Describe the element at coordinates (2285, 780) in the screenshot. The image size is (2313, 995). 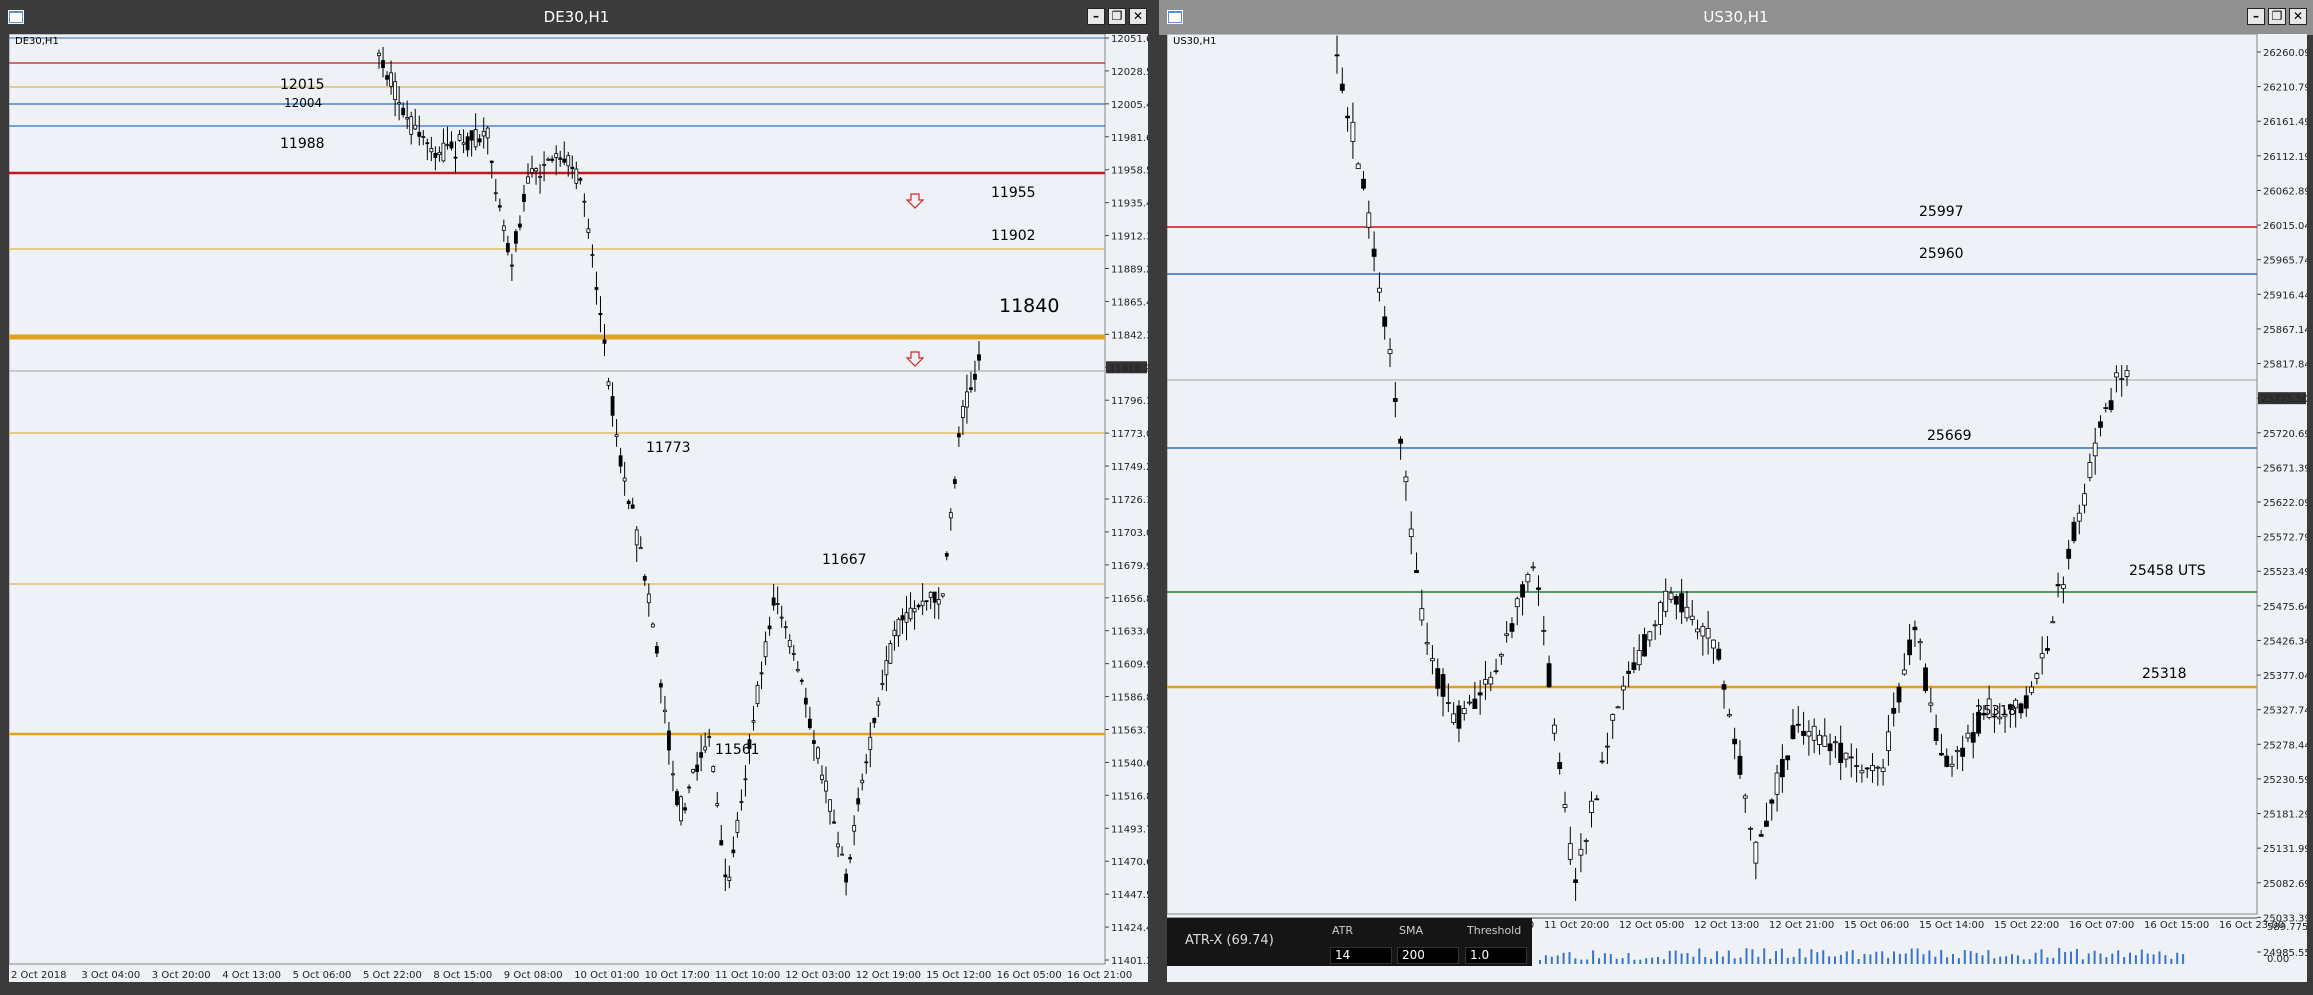
I see `price-label: 25230.59` at that location.